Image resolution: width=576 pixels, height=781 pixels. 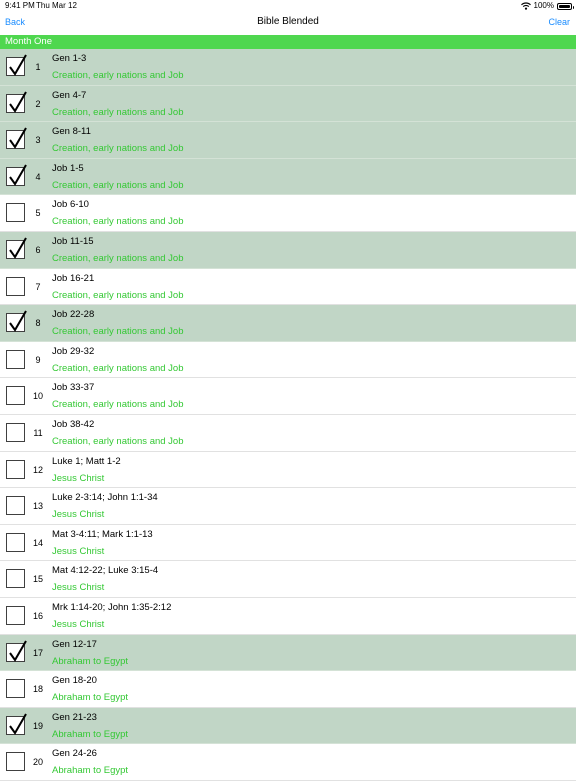 What do you see at coordinates (564, 6) in the screenshot?
I see `battery-level` at bounding box center [564, 6].